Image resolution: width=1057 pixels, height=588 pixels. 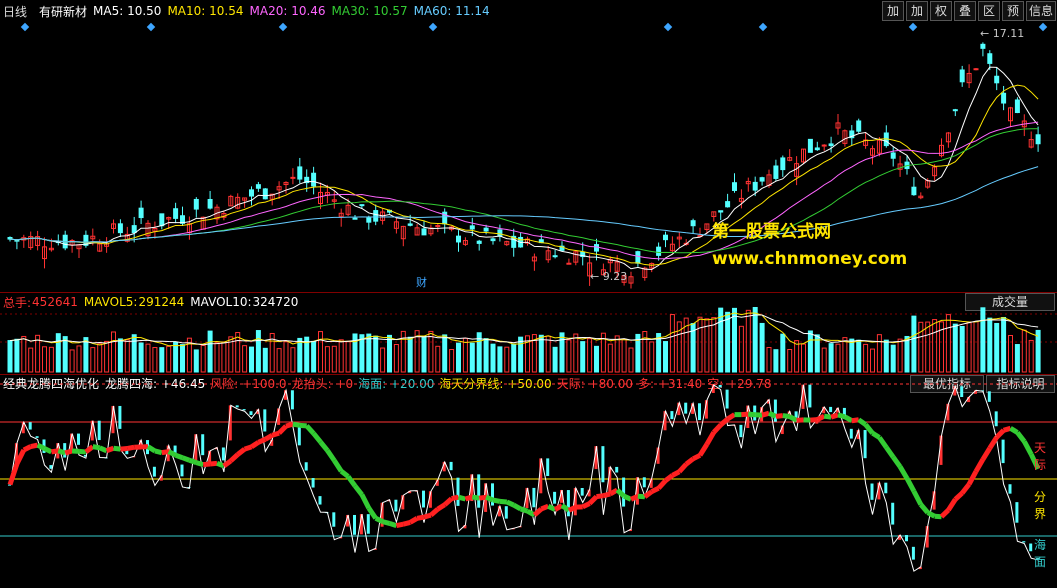 I want to click on toolbar-button: 叠, so click(x=964, y=11).